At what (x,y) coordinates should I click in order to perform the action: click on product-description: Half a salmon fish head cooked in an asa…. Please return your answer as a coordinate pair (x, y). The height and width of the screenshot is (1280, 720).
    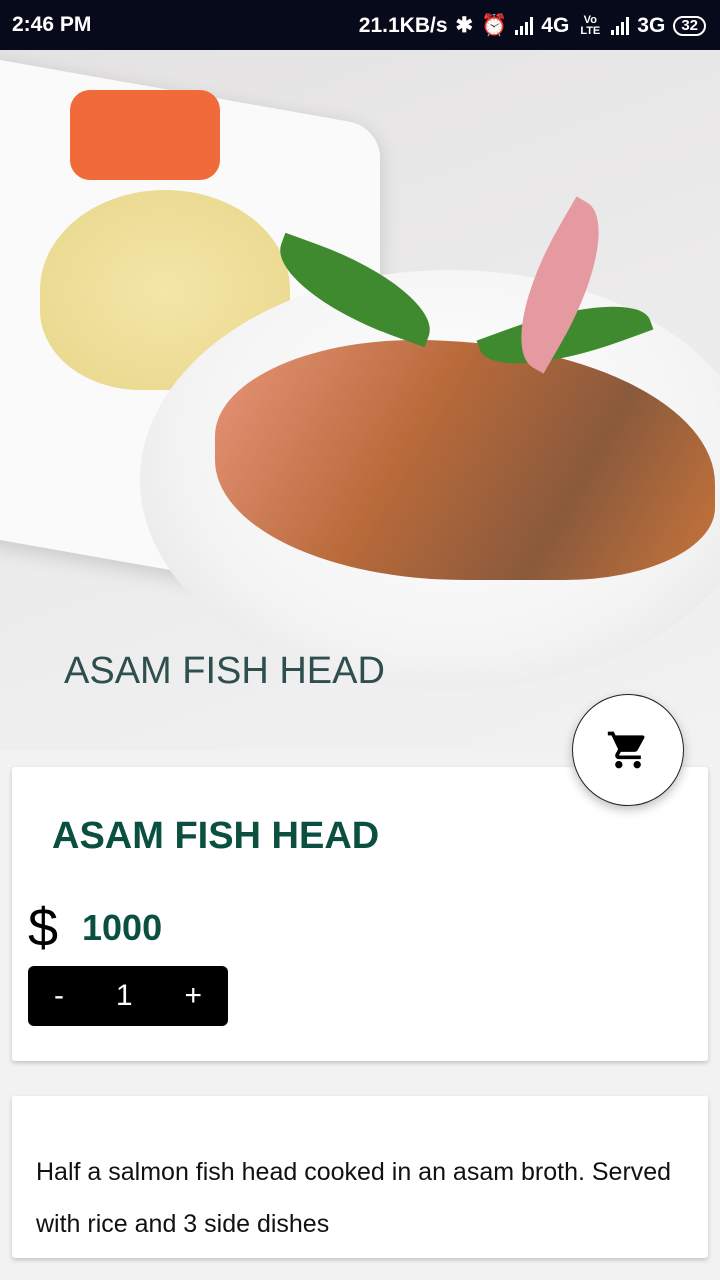
    Looking at the image, I should click on (354, 1198).